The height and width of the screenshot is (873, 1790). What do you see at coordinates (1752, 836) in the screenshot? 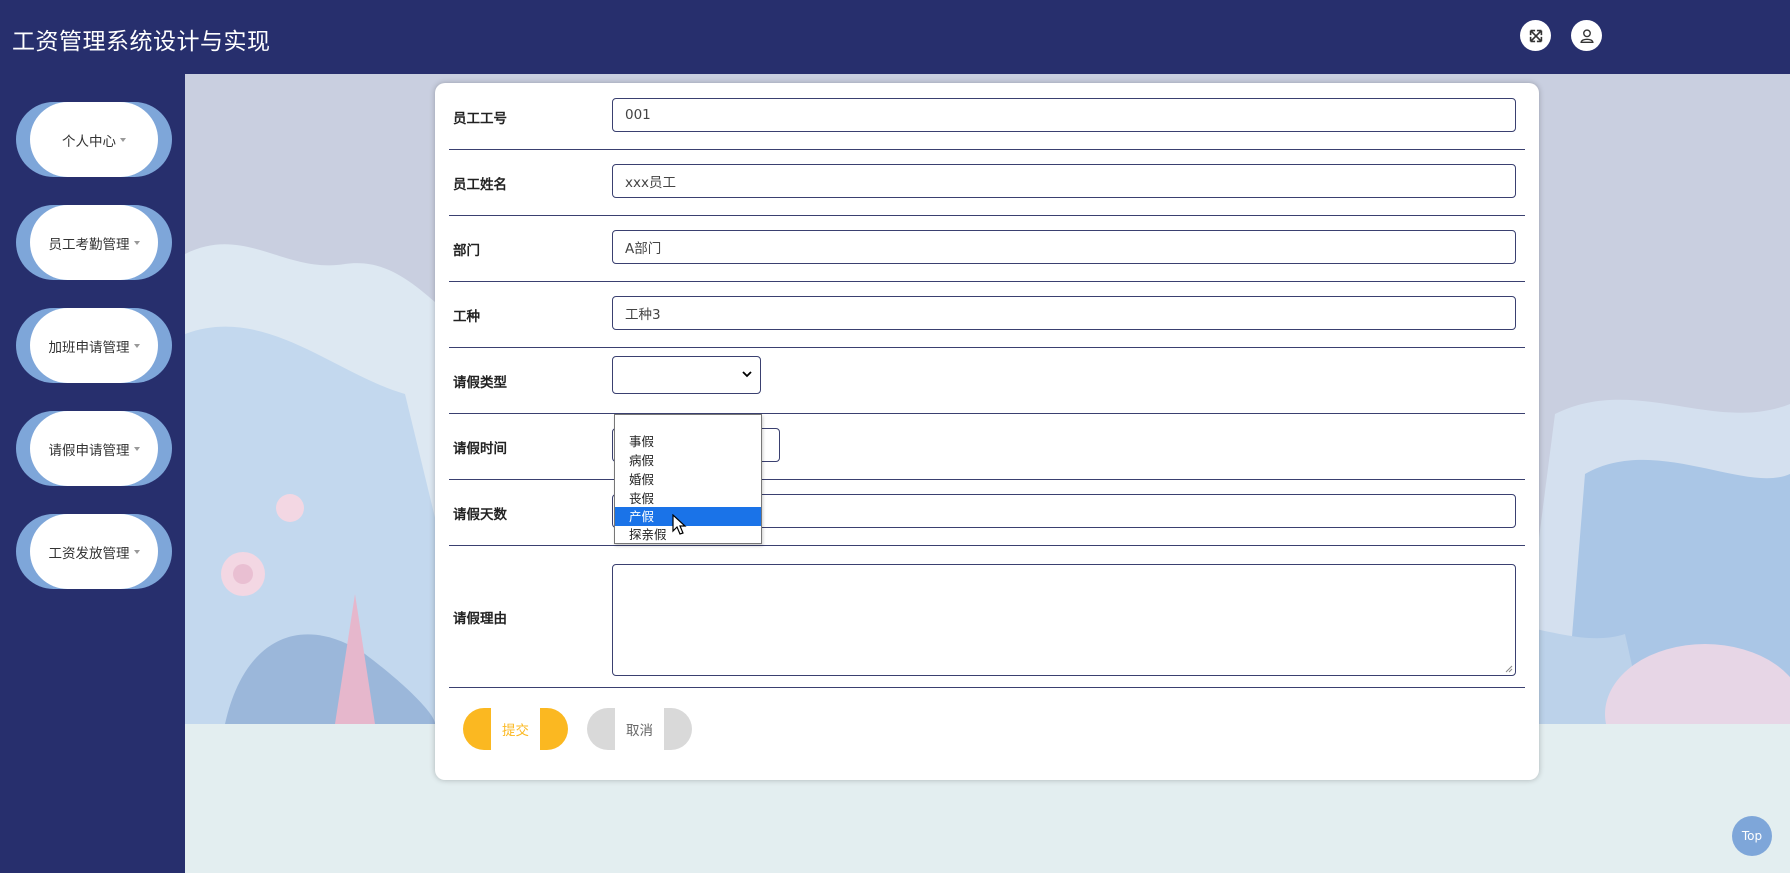
I see `scroll-top-button: Top` at bounding box center [1752, 836].